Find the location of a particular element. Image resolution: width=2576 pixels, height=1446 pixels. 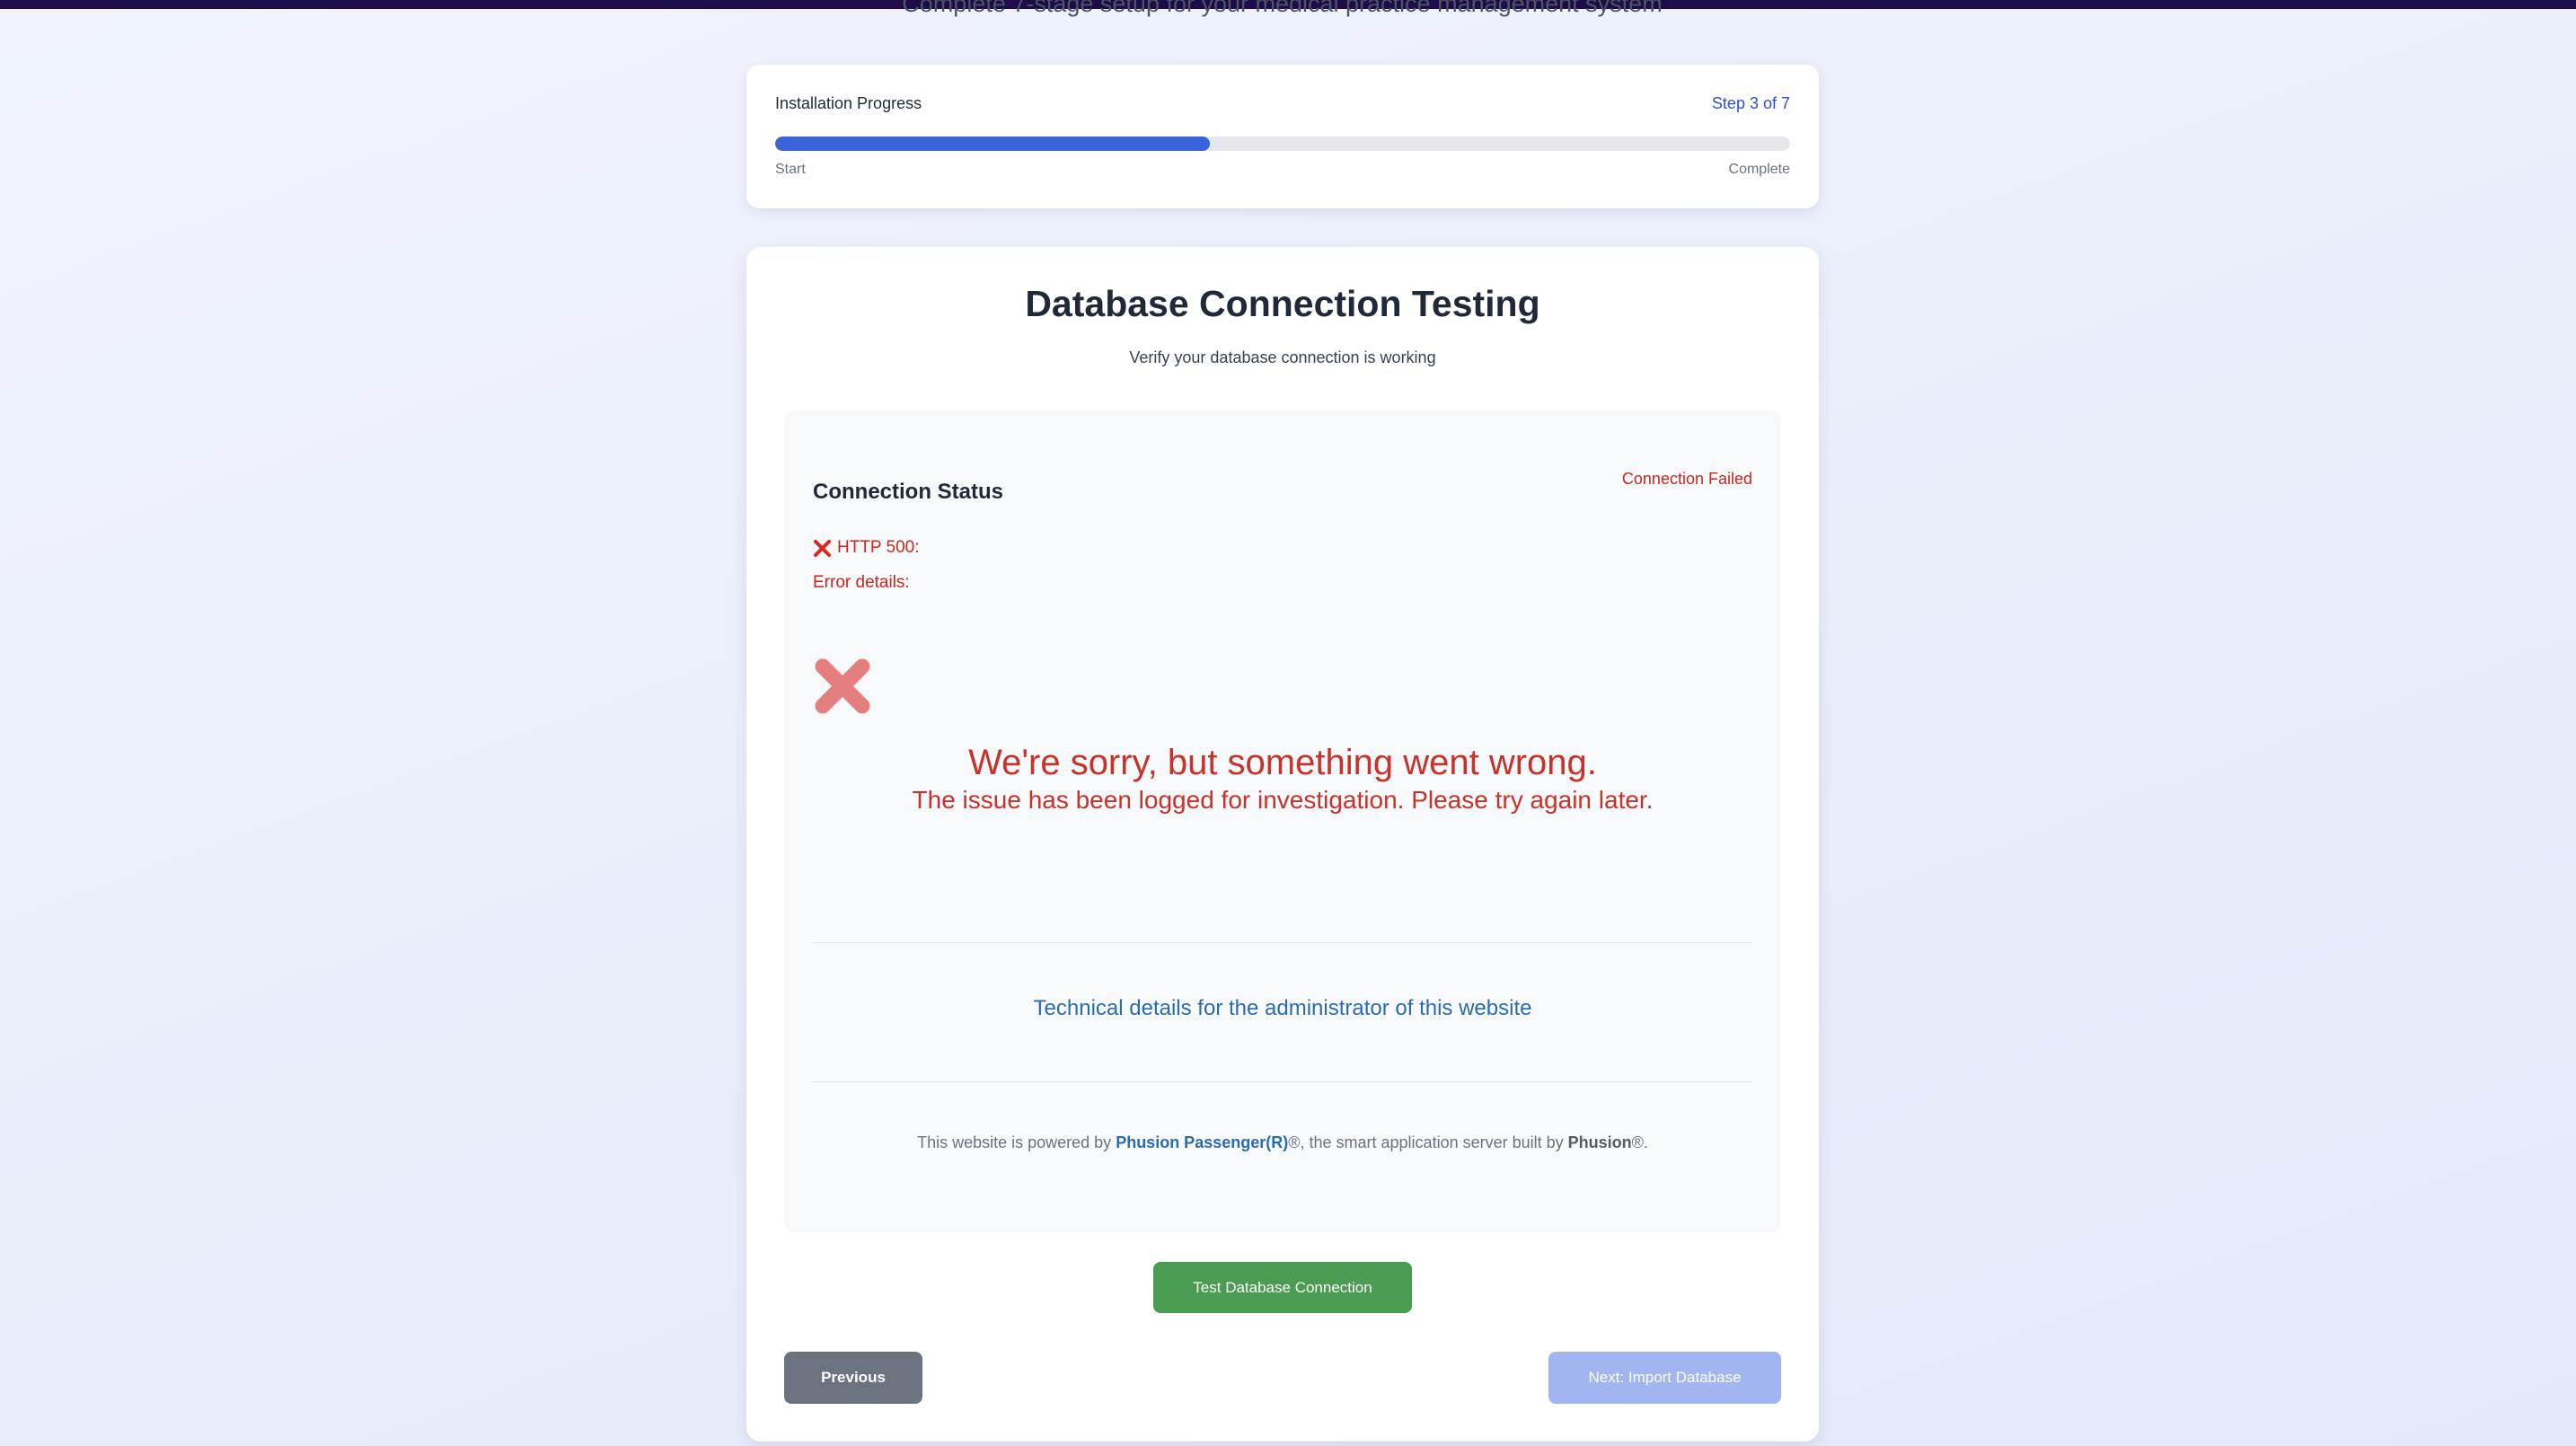

powered-middle: ®, the smart application server built by is located at coordinates (1428, 1142).